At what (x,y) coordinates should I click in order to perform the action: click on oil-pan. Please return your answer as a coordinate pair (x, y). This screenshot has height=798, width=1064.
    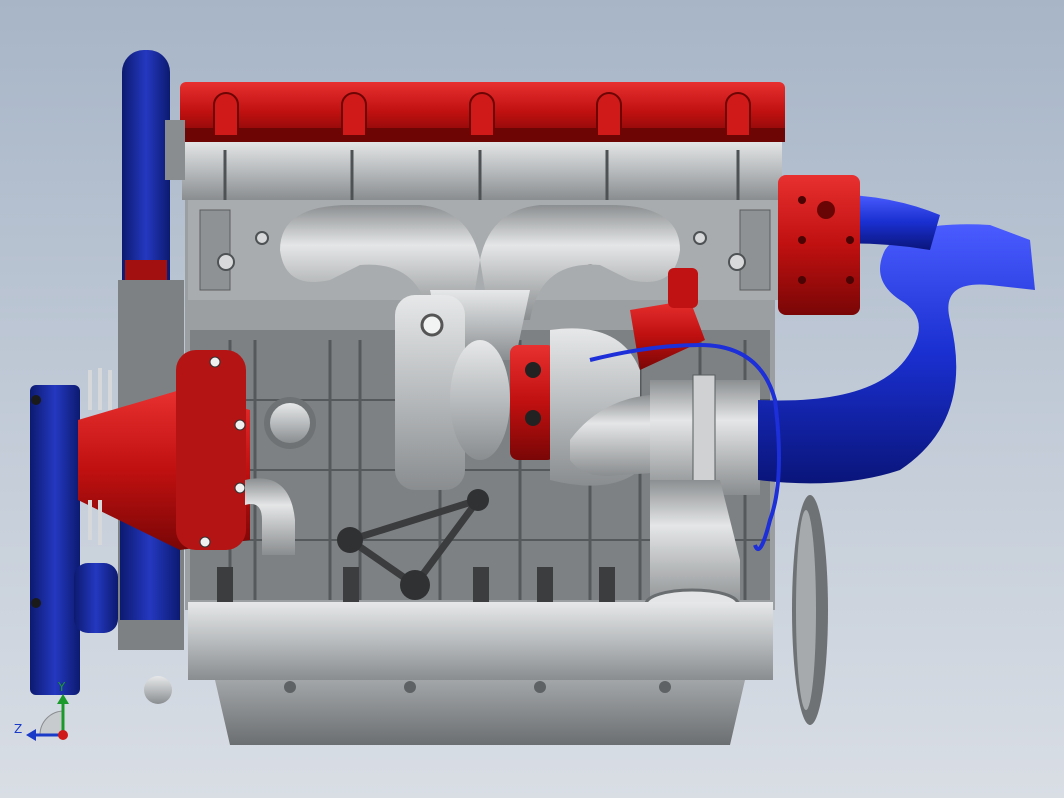
    Looking at the image, I should click on (458, 673).